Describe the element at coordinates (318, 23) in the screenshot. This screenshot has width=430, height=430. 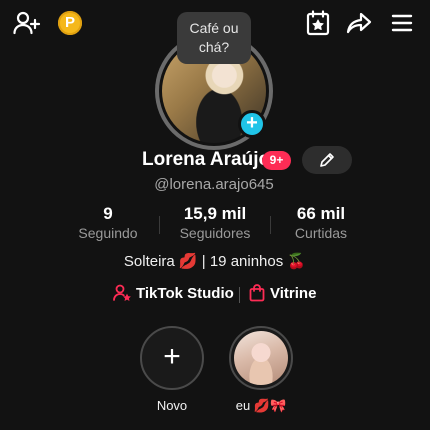
I see `calendar-star-icon` at that location.